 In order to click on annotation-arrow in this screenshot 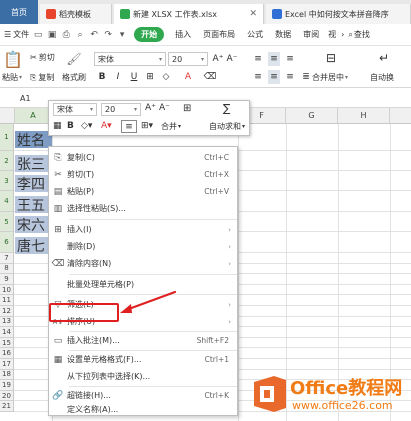, I will do `click(148, 301)`.